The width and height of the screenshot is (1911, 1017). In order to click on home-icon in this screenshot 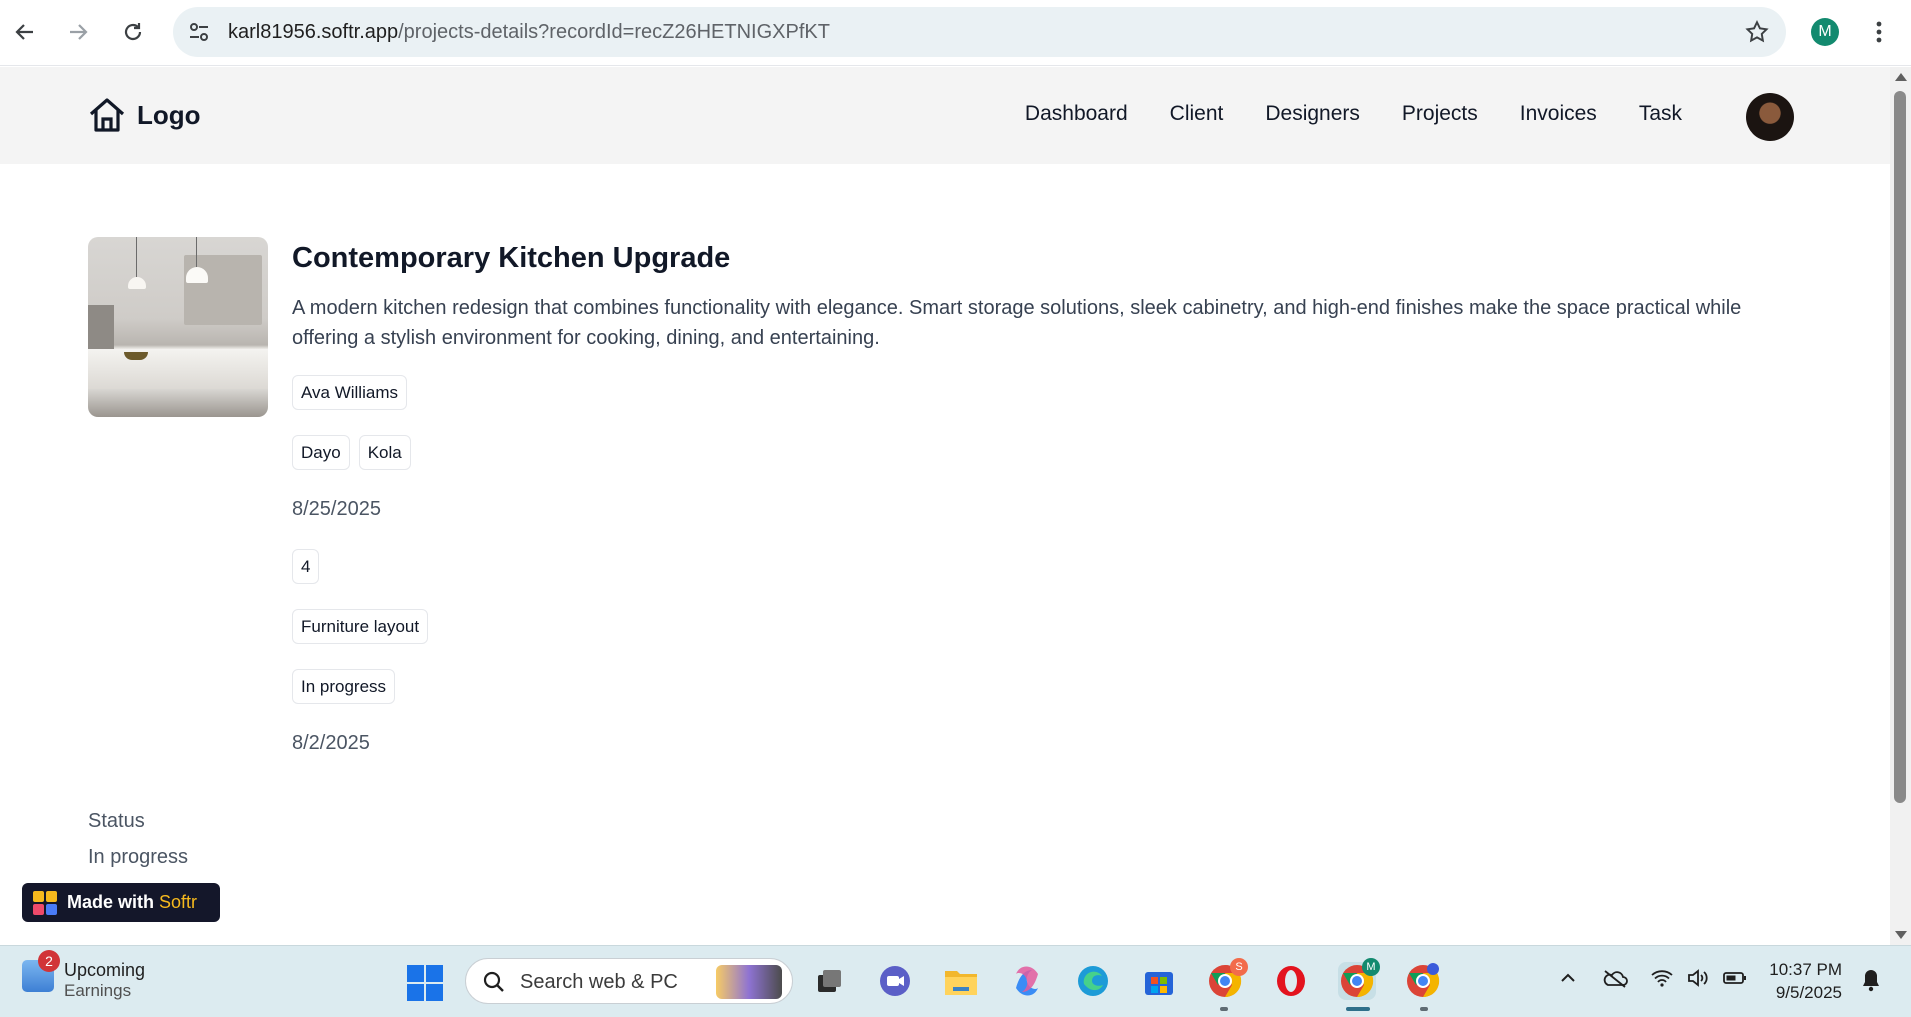, I will do `click(107, 115)`.